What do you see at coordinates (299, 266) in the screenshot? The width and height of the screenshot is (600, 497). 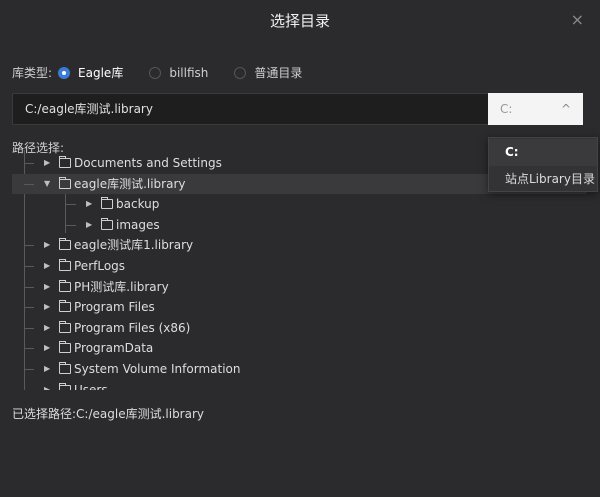 I see `tree-node: ▶ PerfLogs` at bounding box center [299, 266].